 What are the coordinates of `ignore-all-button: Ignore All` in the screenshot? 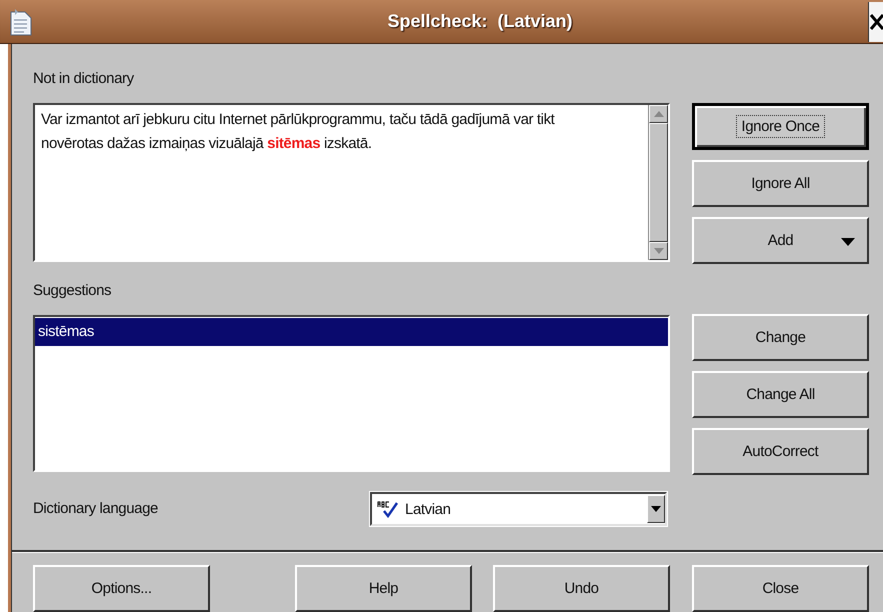 It's located at (780, 183).